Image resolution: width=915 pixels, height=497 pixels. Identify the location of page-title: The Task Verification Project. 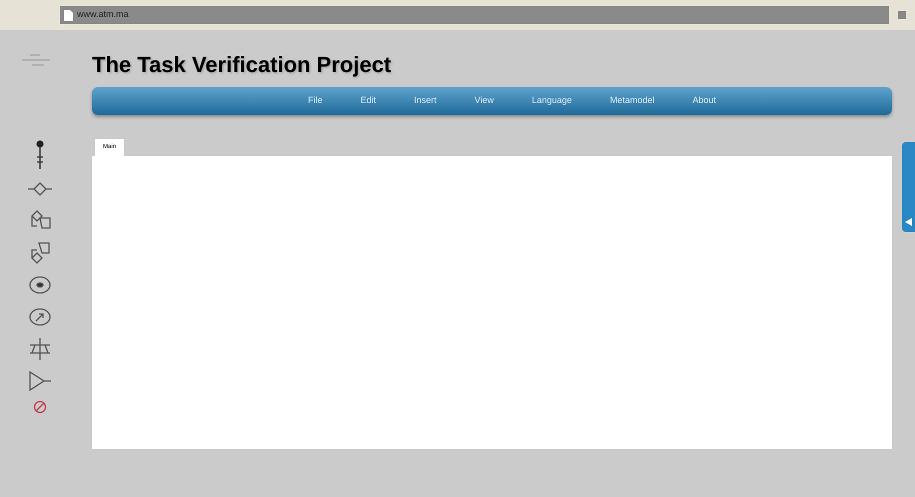
(242, 65).